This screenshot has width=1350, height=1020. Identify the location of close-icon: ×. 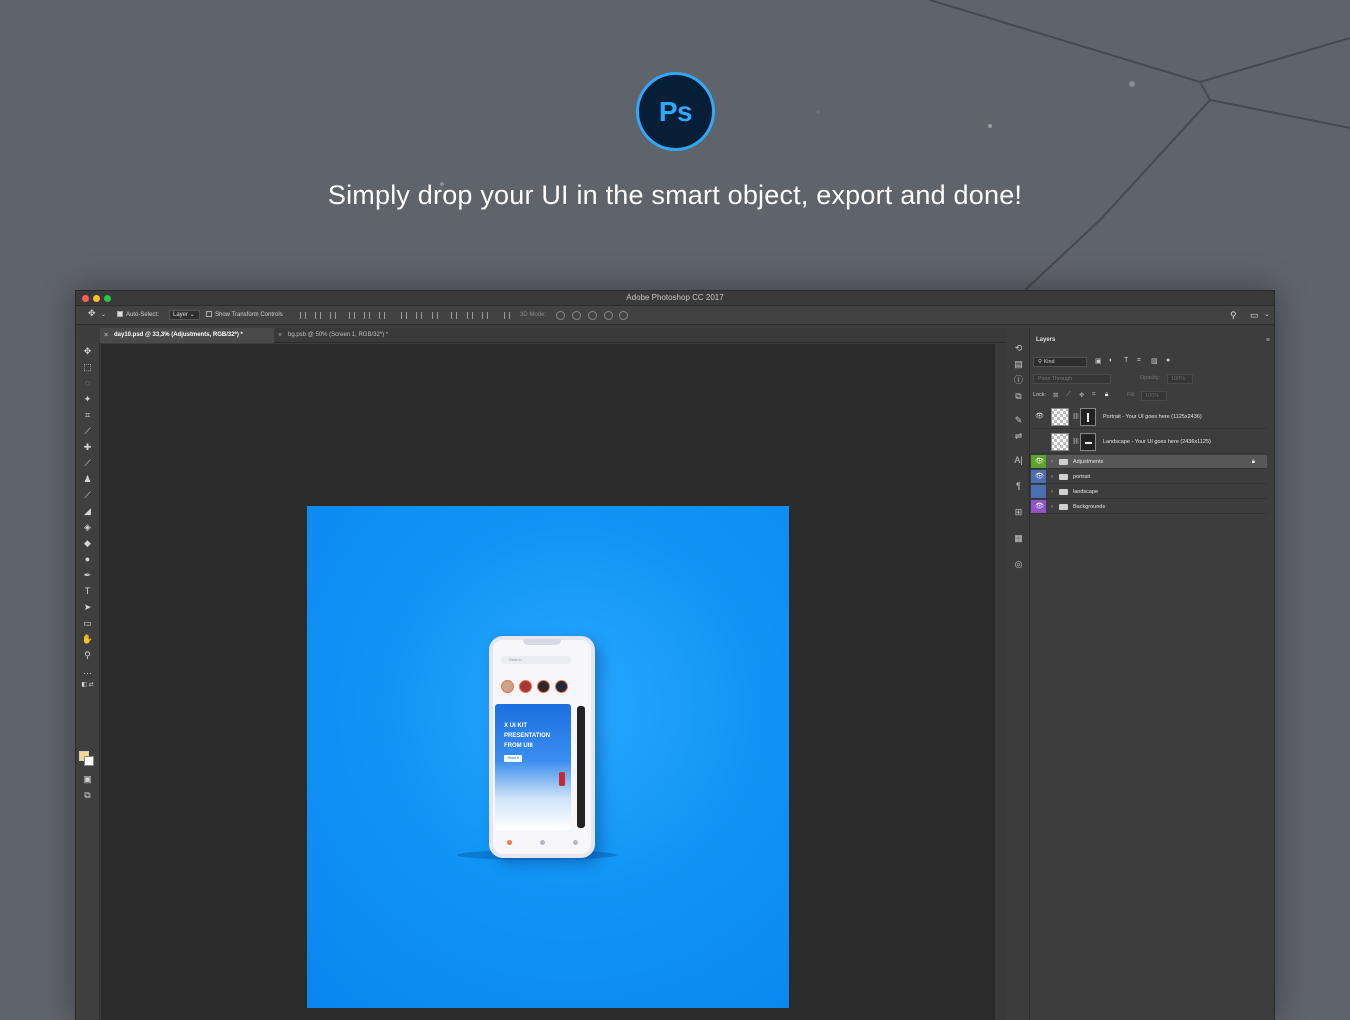
(106, 335).